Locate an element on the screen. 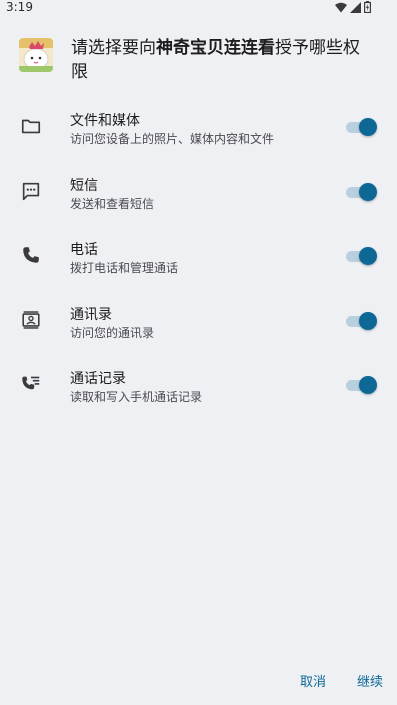 The image size is (397, 705). continue-button: 继续 is located at coordinates (370, 680).